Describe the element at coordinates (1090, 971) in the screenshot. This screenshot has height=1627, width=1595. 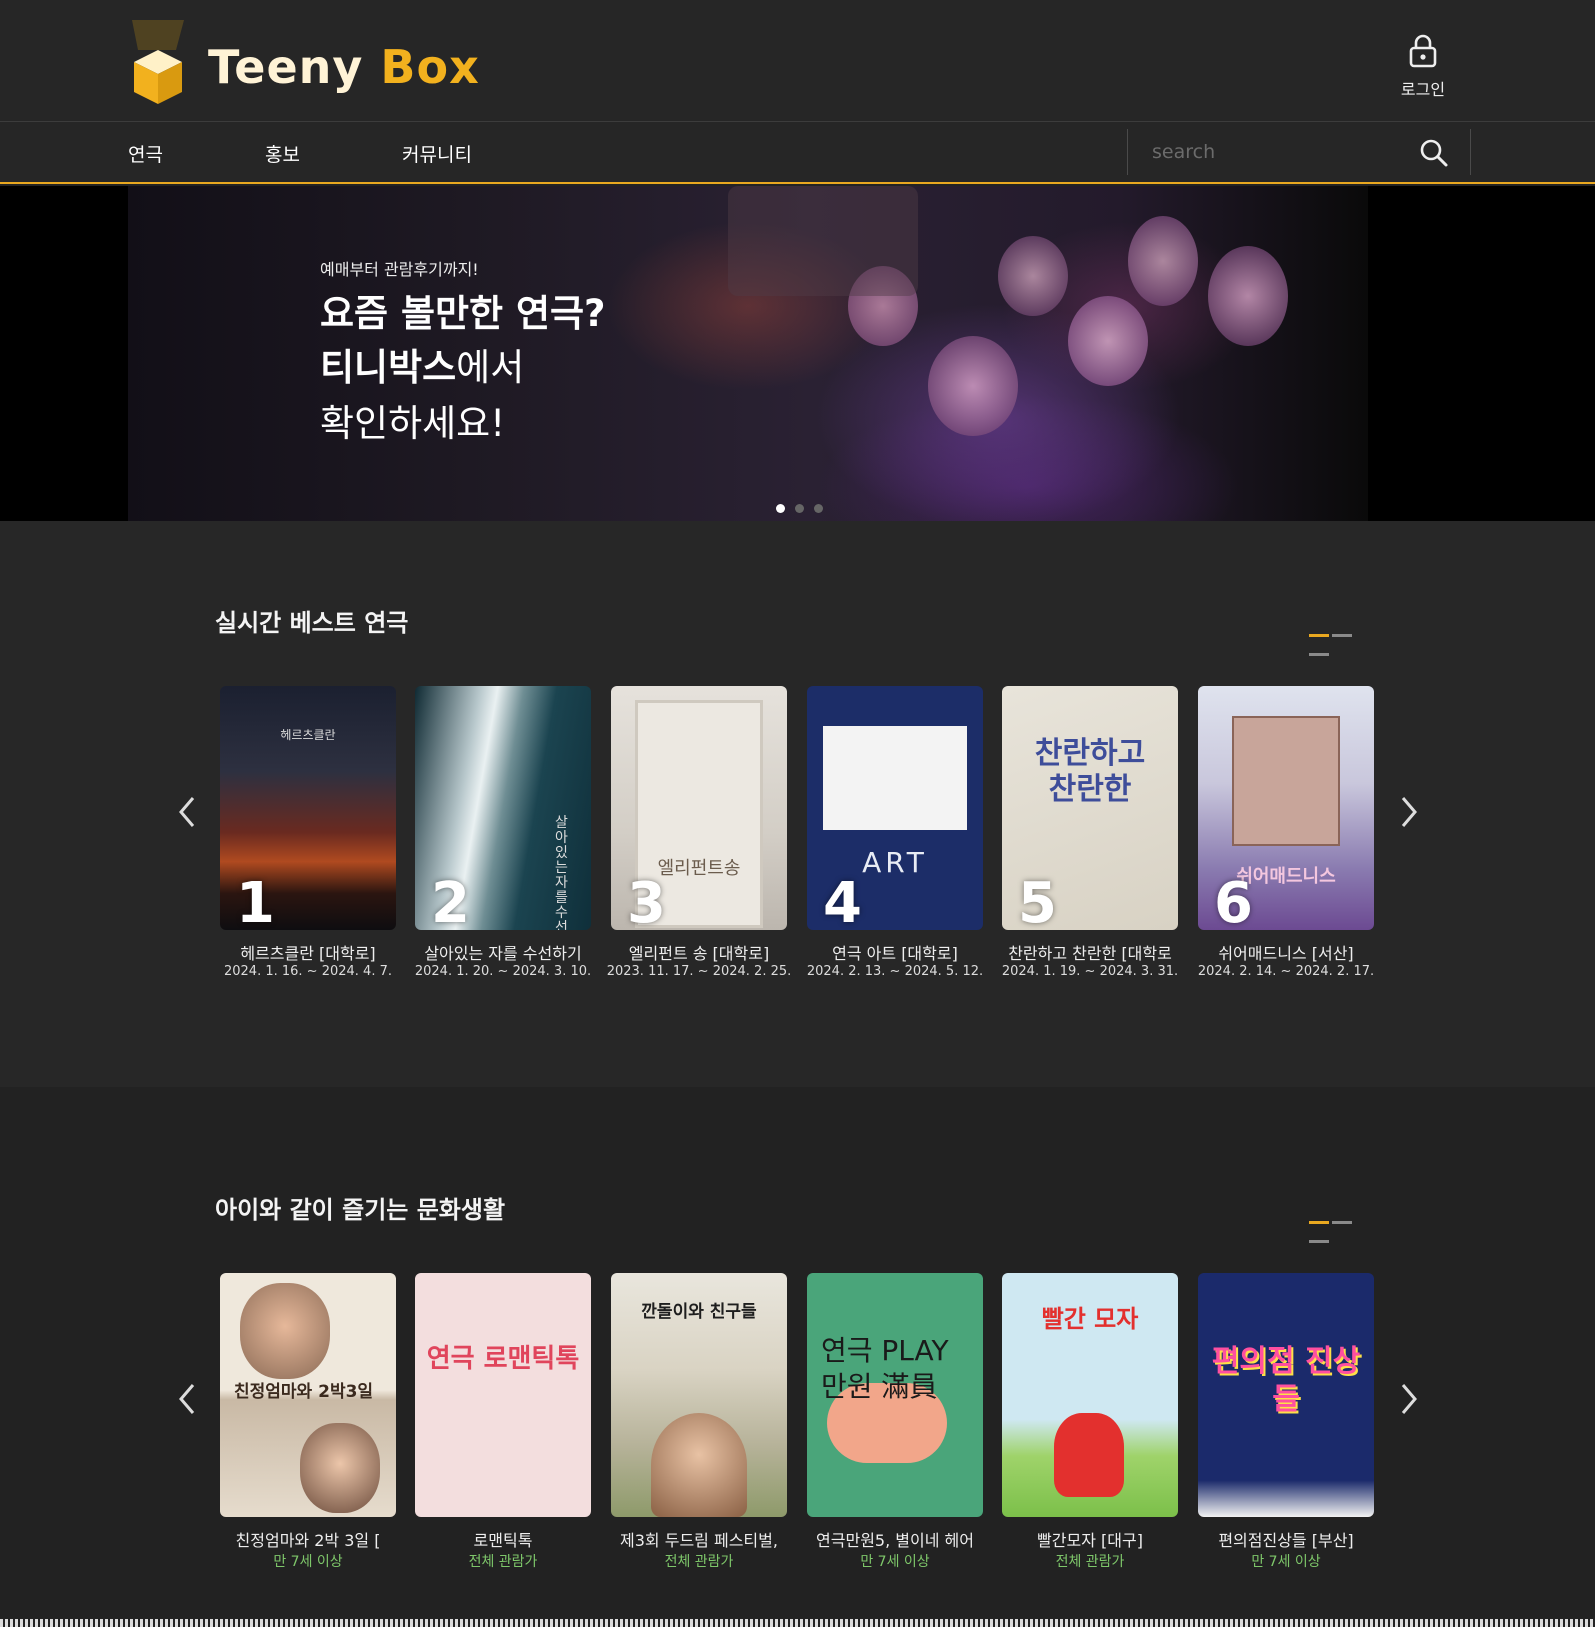
I see `play-date: 2024. 1. 19. ~ 2024. 3. 31.` at that location.